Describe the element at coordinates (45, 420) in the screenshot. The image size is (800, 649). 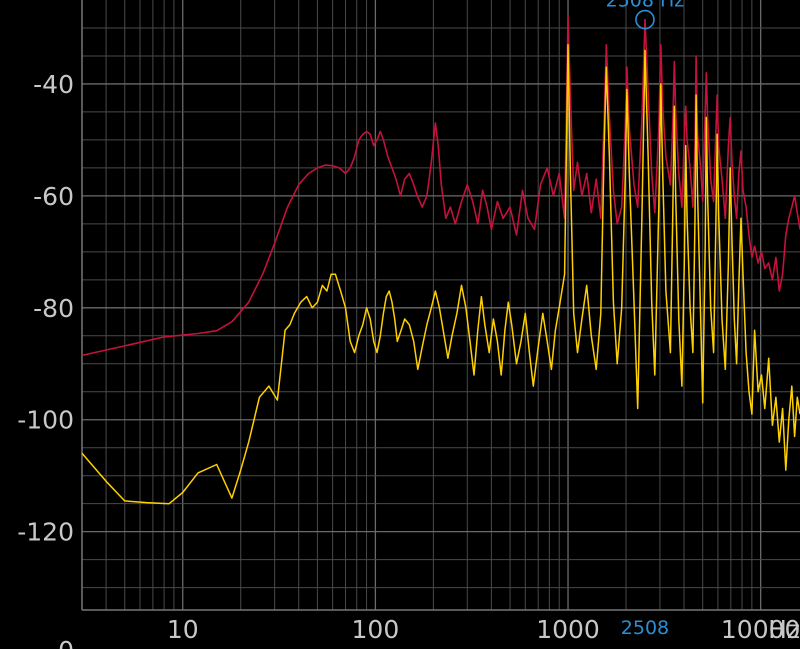
I see `y-tick-label: -100` at that location.